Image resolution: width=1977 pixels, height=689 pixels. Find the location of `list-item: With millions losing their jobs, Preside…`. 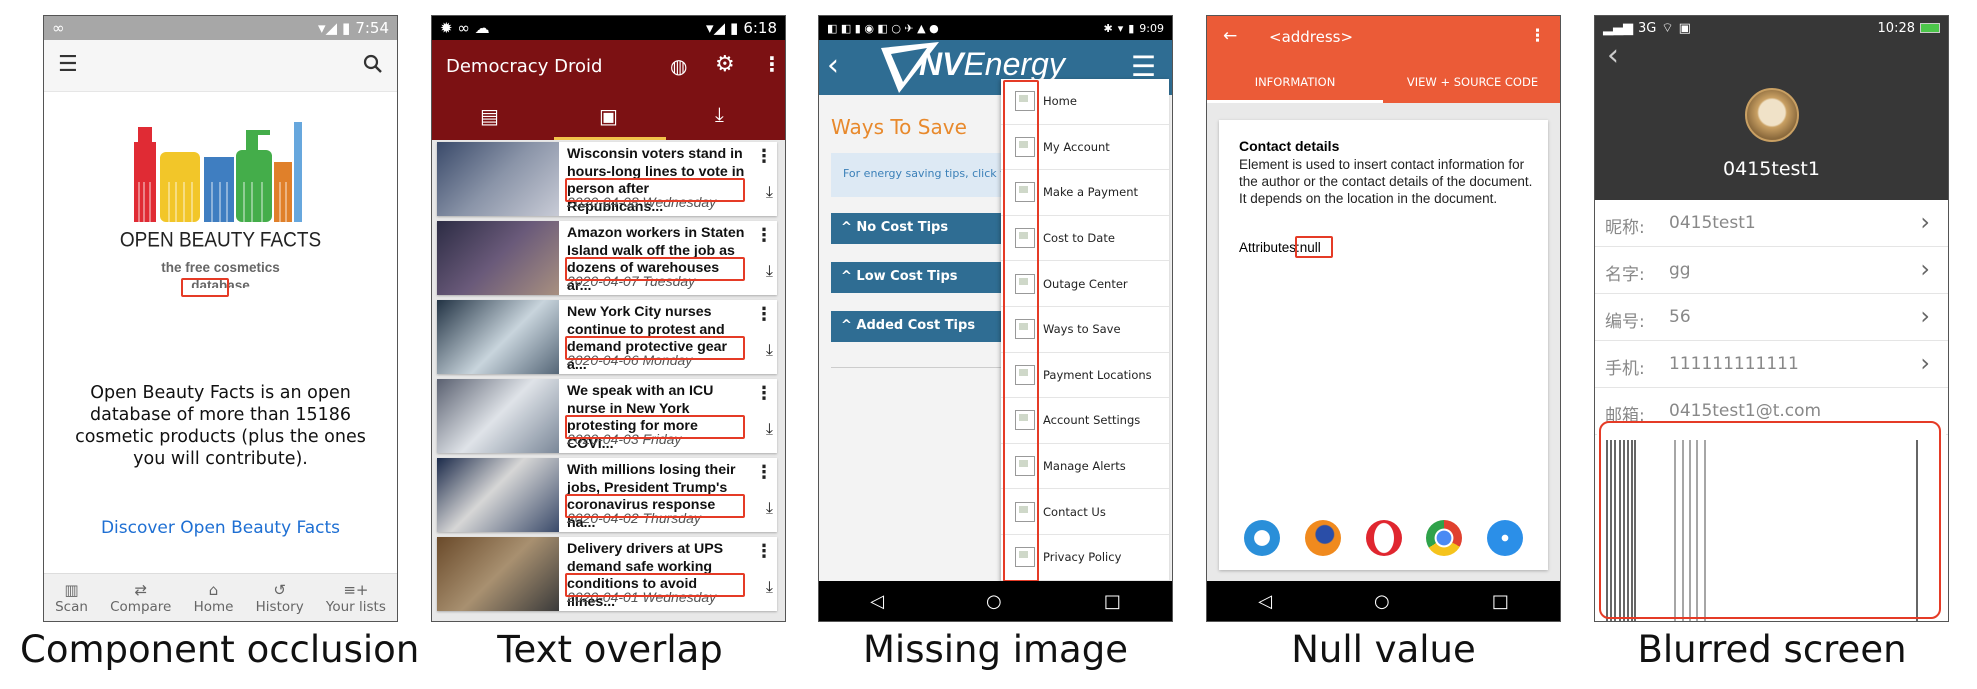

list-item: With millions losing their jobs, Preside… is located at coordinates (607, 495).